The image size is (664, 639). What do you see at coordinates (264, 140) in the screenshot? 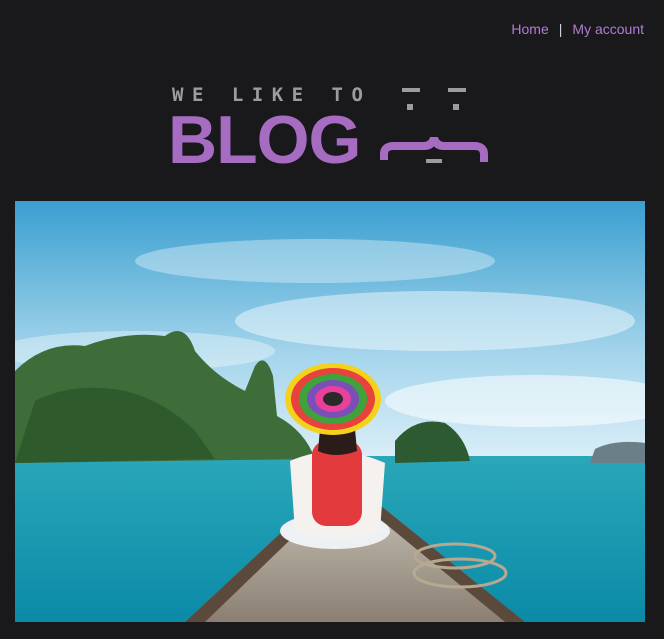
I see `logo-wordmark: BLOG` at bounding box center [264, 140].